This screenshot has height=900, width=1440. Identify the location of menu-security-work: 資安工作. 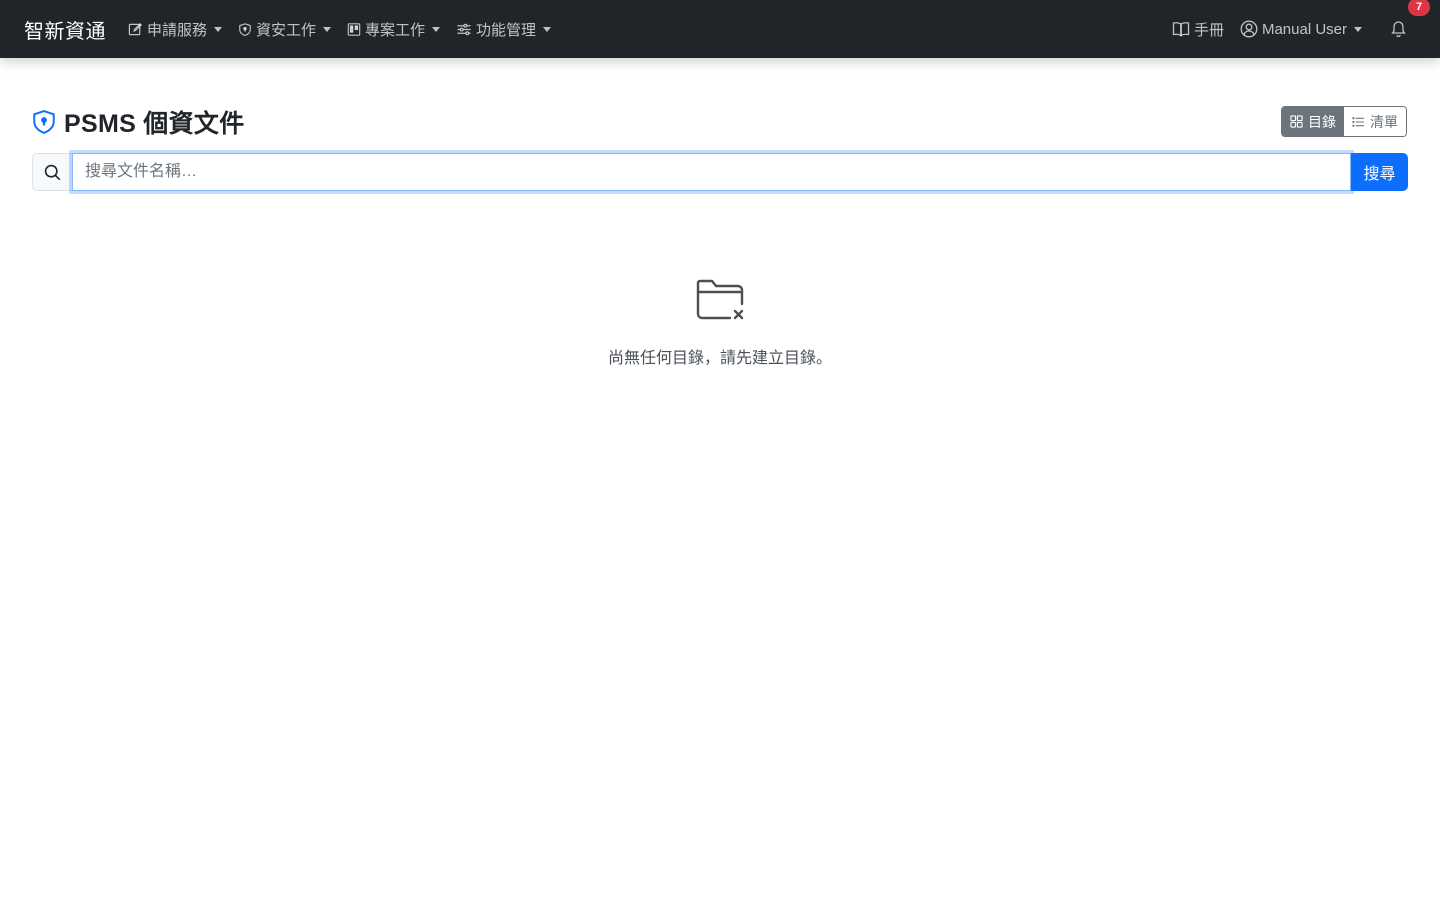
(285, 29).